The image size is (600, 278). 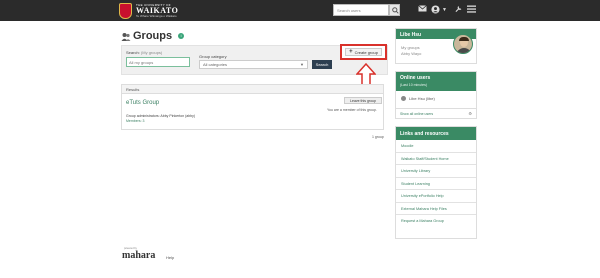 I want to click on gear-icon: ⚙, so click(x=470, y=113).